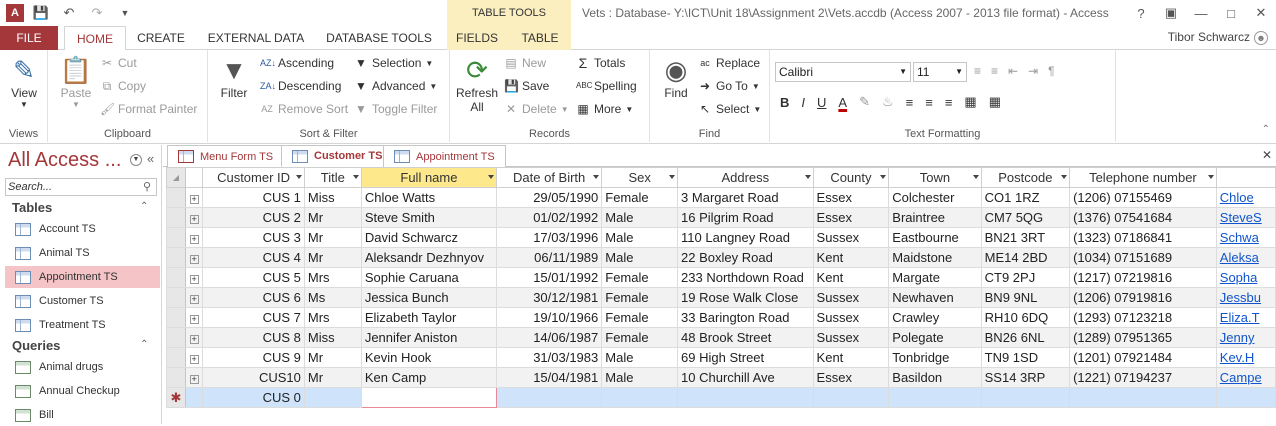  I want to click on column-header: Full name, so click(429, 177).